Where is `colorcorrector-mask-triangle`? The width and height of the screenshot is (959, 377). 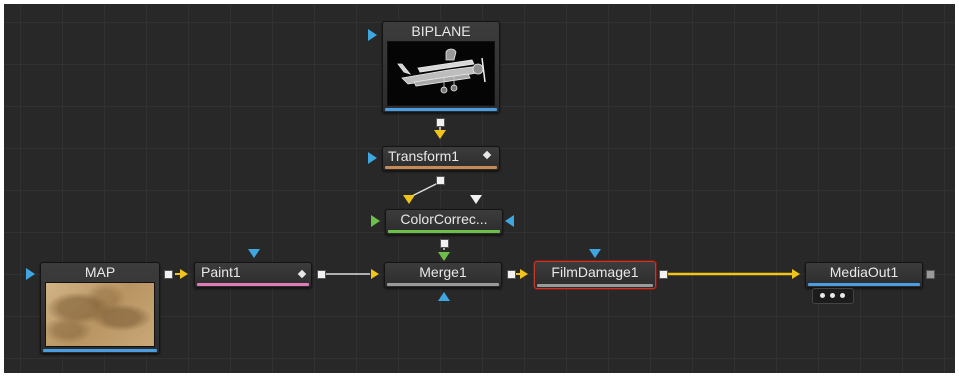 colorcorrector-mask-triangle is located at coordinates (509, 221).